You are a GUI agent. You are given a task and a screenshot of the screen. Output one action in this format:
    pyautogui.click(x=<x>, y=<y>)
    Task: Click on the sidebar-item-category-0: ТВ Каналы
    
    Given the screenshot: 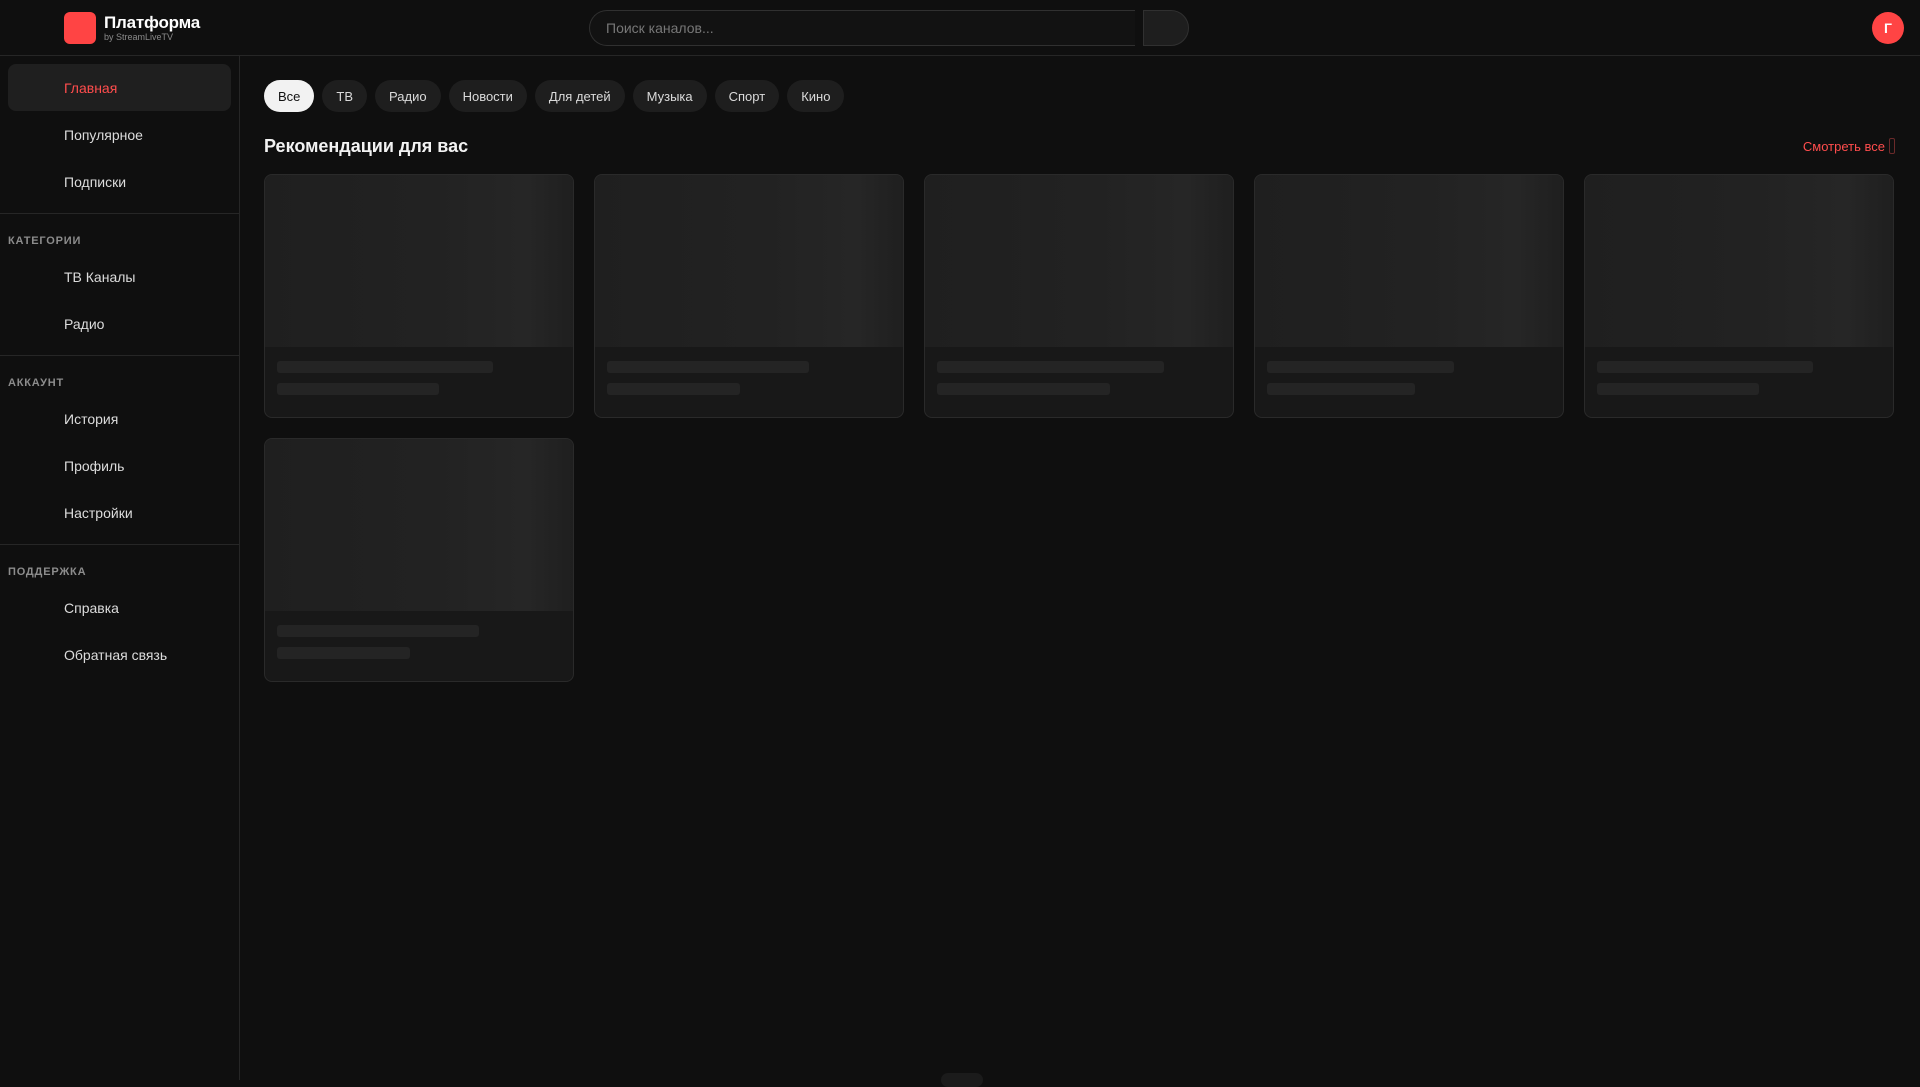 What is the action you would take?
    pyautogui.click(x=119, y=276)
    